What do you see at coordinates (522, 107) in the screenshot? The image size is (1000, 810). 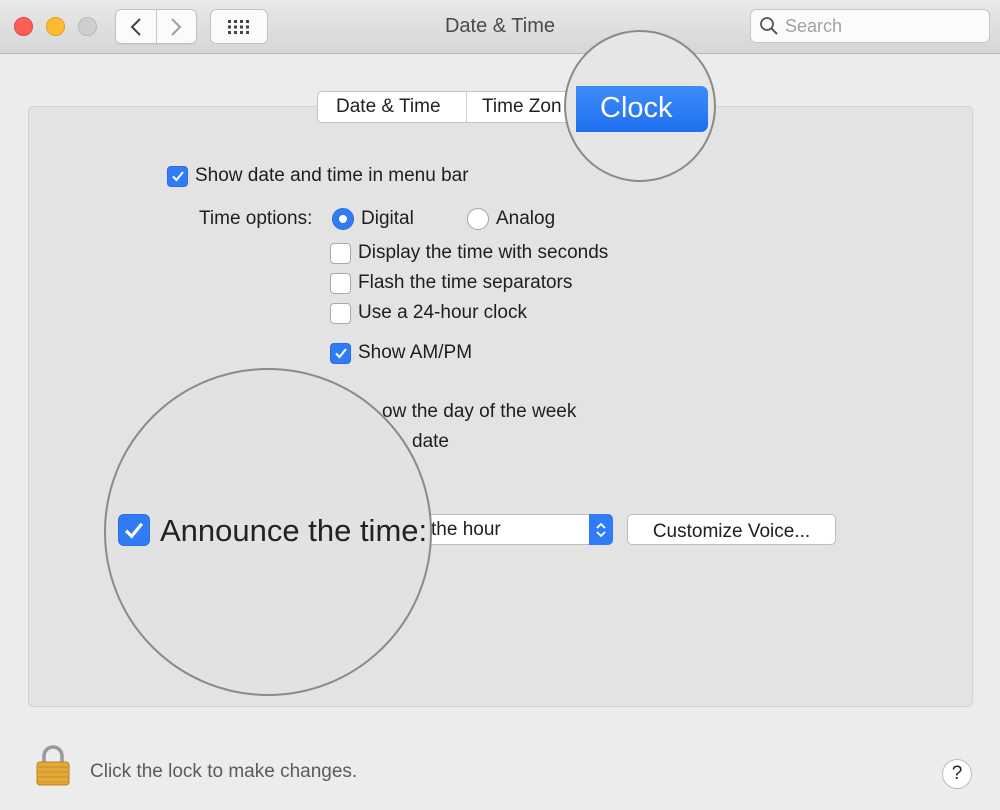 I see `tab-time-zone: Time Zon` at bounding box center [522, 107].